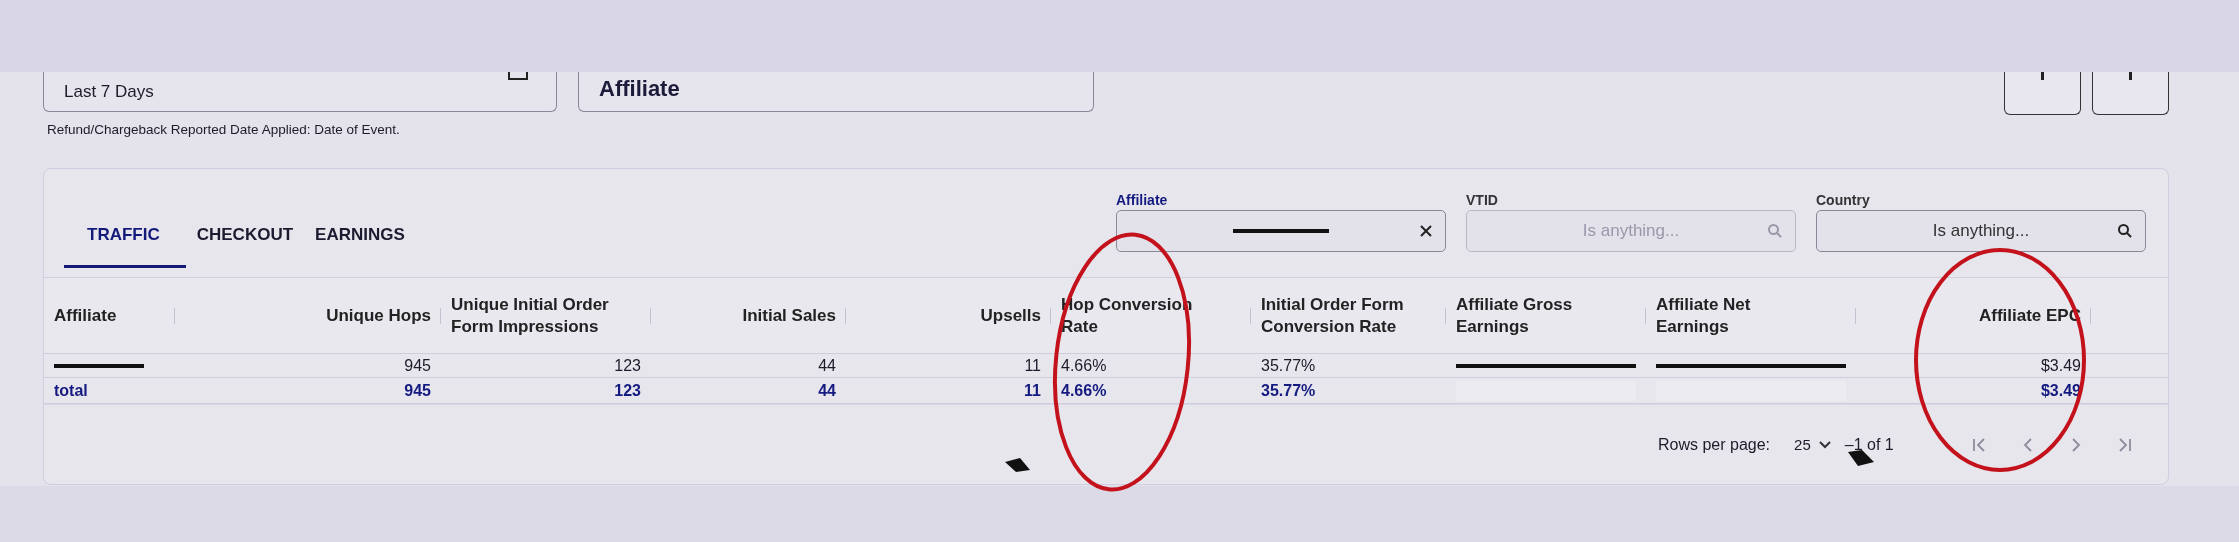 This screenshot has height=542, width=2239. Describe the element at coordinates (85, 315) in the screenshot. I see `column-header: Affiliate` at that location.